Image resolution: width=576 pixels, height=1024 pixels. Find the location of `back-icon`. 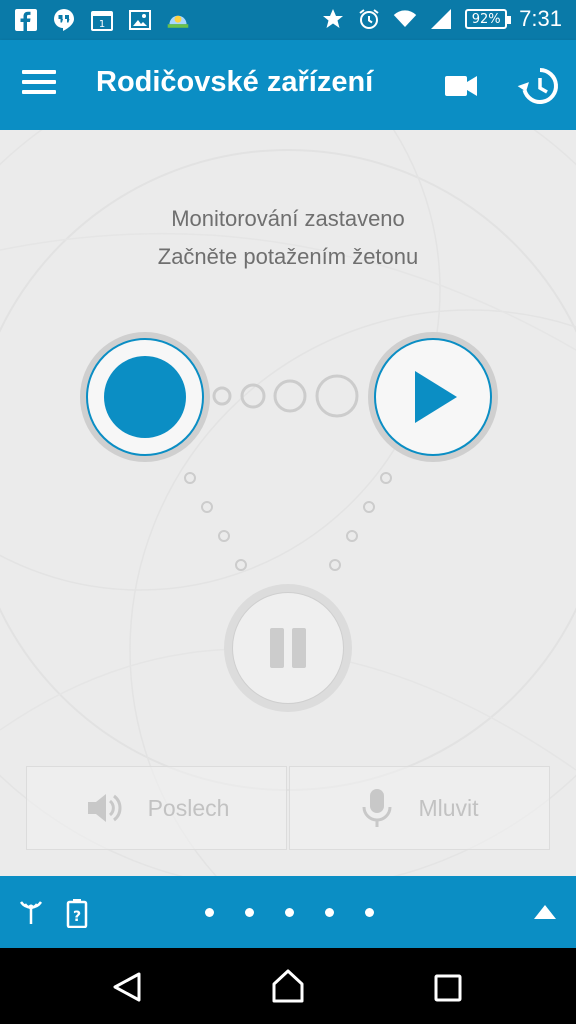

back-icon is located at coordinates (127, 987).